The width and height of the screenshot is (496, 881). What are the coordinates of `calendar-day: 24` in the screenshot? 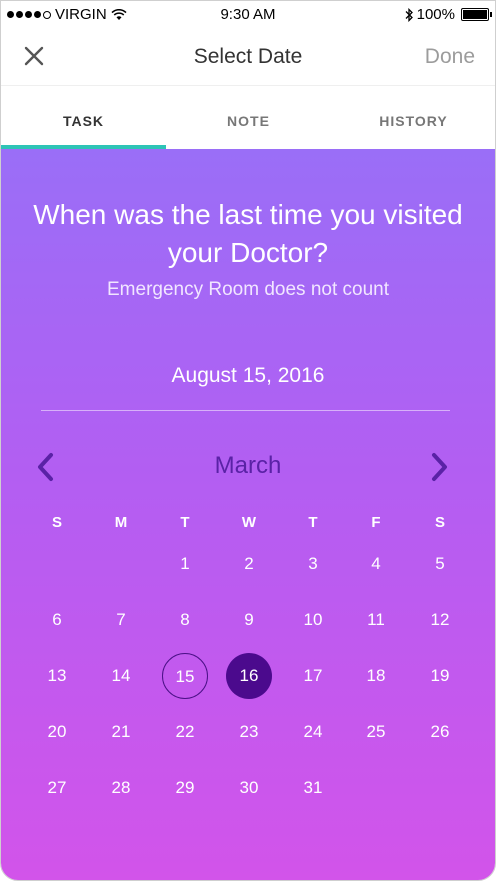 It's located at (313, 732).